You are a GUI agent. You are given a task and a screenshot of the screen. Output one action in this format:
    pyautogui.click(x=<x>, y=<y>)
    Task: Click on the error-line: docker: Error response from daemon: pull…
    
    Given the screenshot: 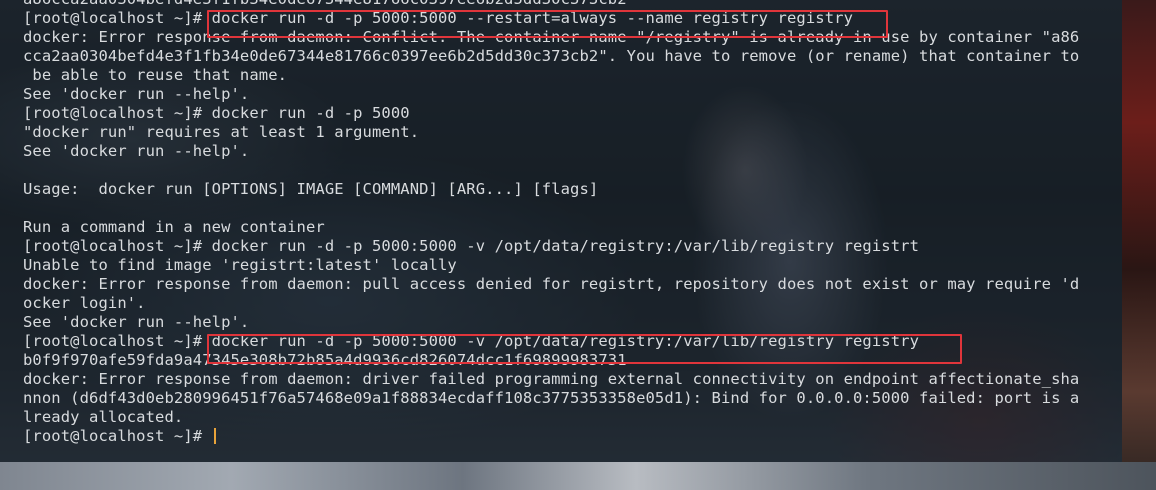 What is the action you would take?
    pyautogui.click(x=551, y=284)
    